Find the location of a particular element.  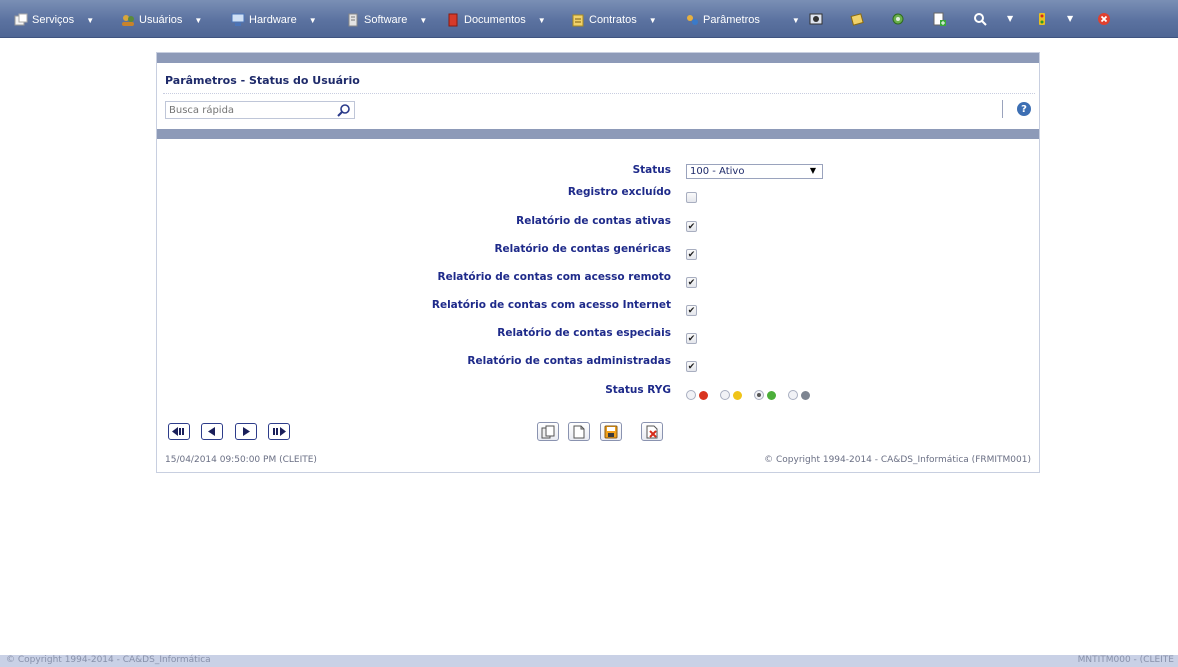

parameters-icon is located at coordinates (692, 20).